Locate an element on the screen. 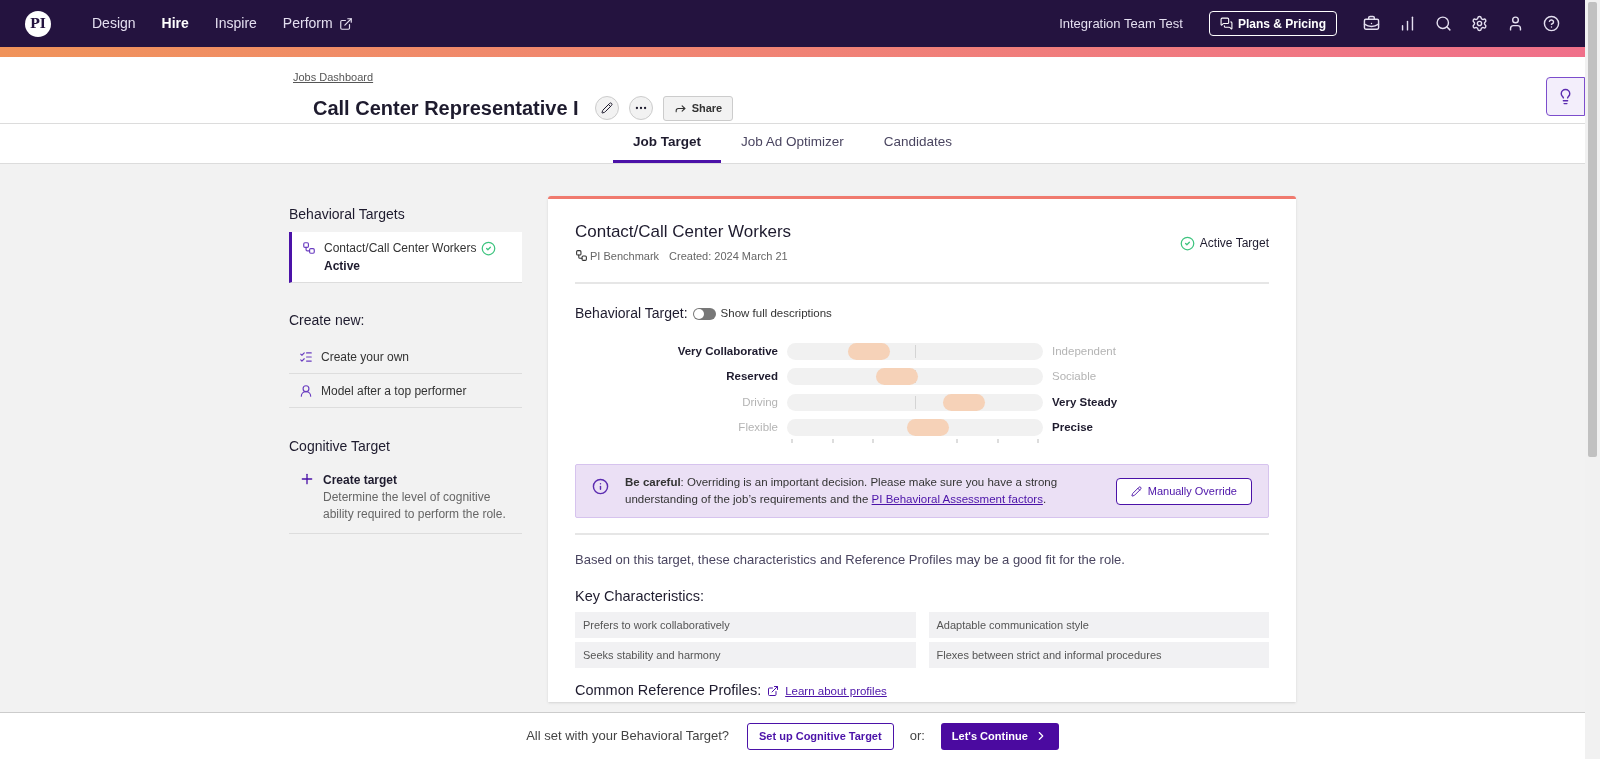 The height and width of the screenshot is (759, 1600). assessment-link: PI Behavioral Assessment factors is located at coordinates (957, 499).